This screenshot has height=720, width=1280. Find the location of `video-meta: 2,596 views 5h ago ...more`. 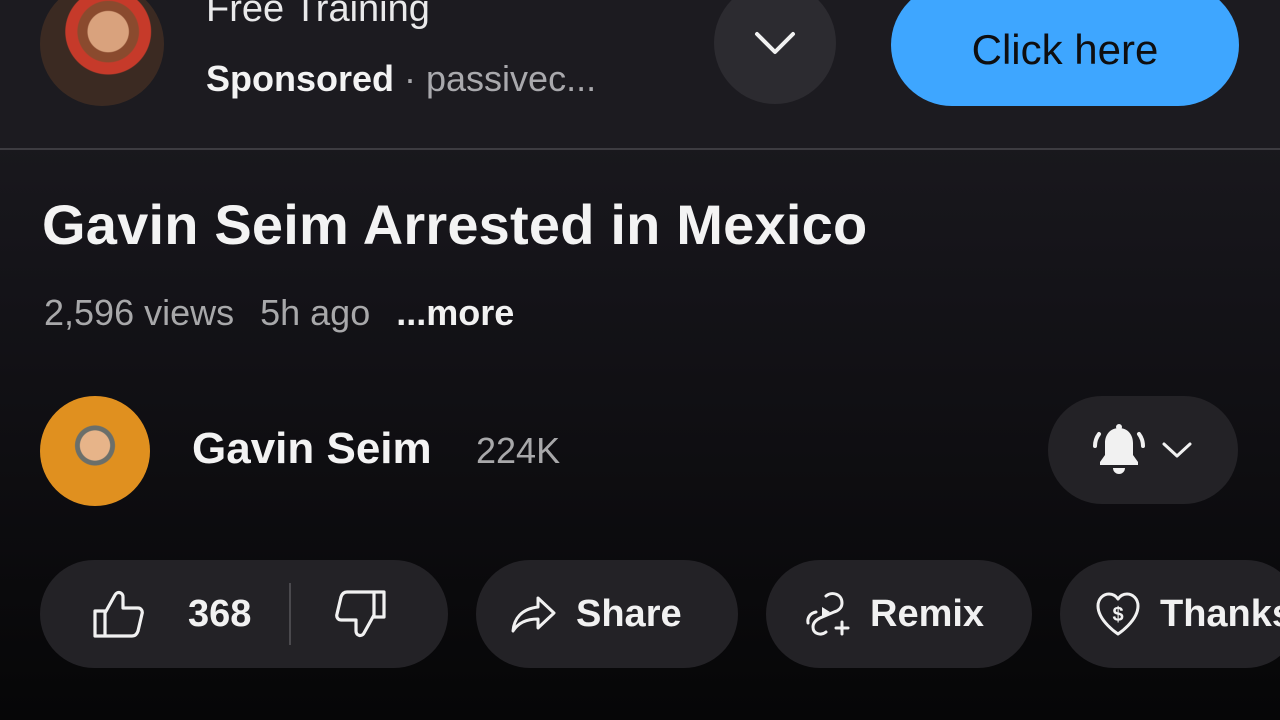

video-meta: 2,596 views 5h ago ...more is located at coordinates (279, 313).